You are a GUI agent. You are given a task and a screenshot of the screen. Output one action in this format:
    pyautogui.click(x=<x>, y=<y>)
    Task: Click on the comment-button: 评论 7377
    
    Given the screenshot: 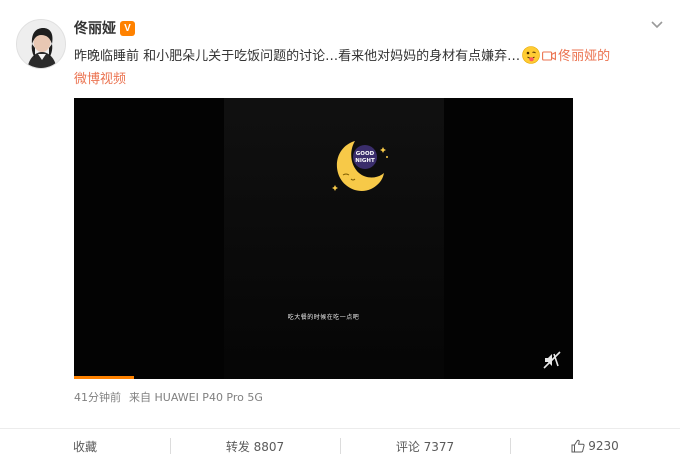 What is the action you would take?
    pyautogui.click(x=425, y=446)
    